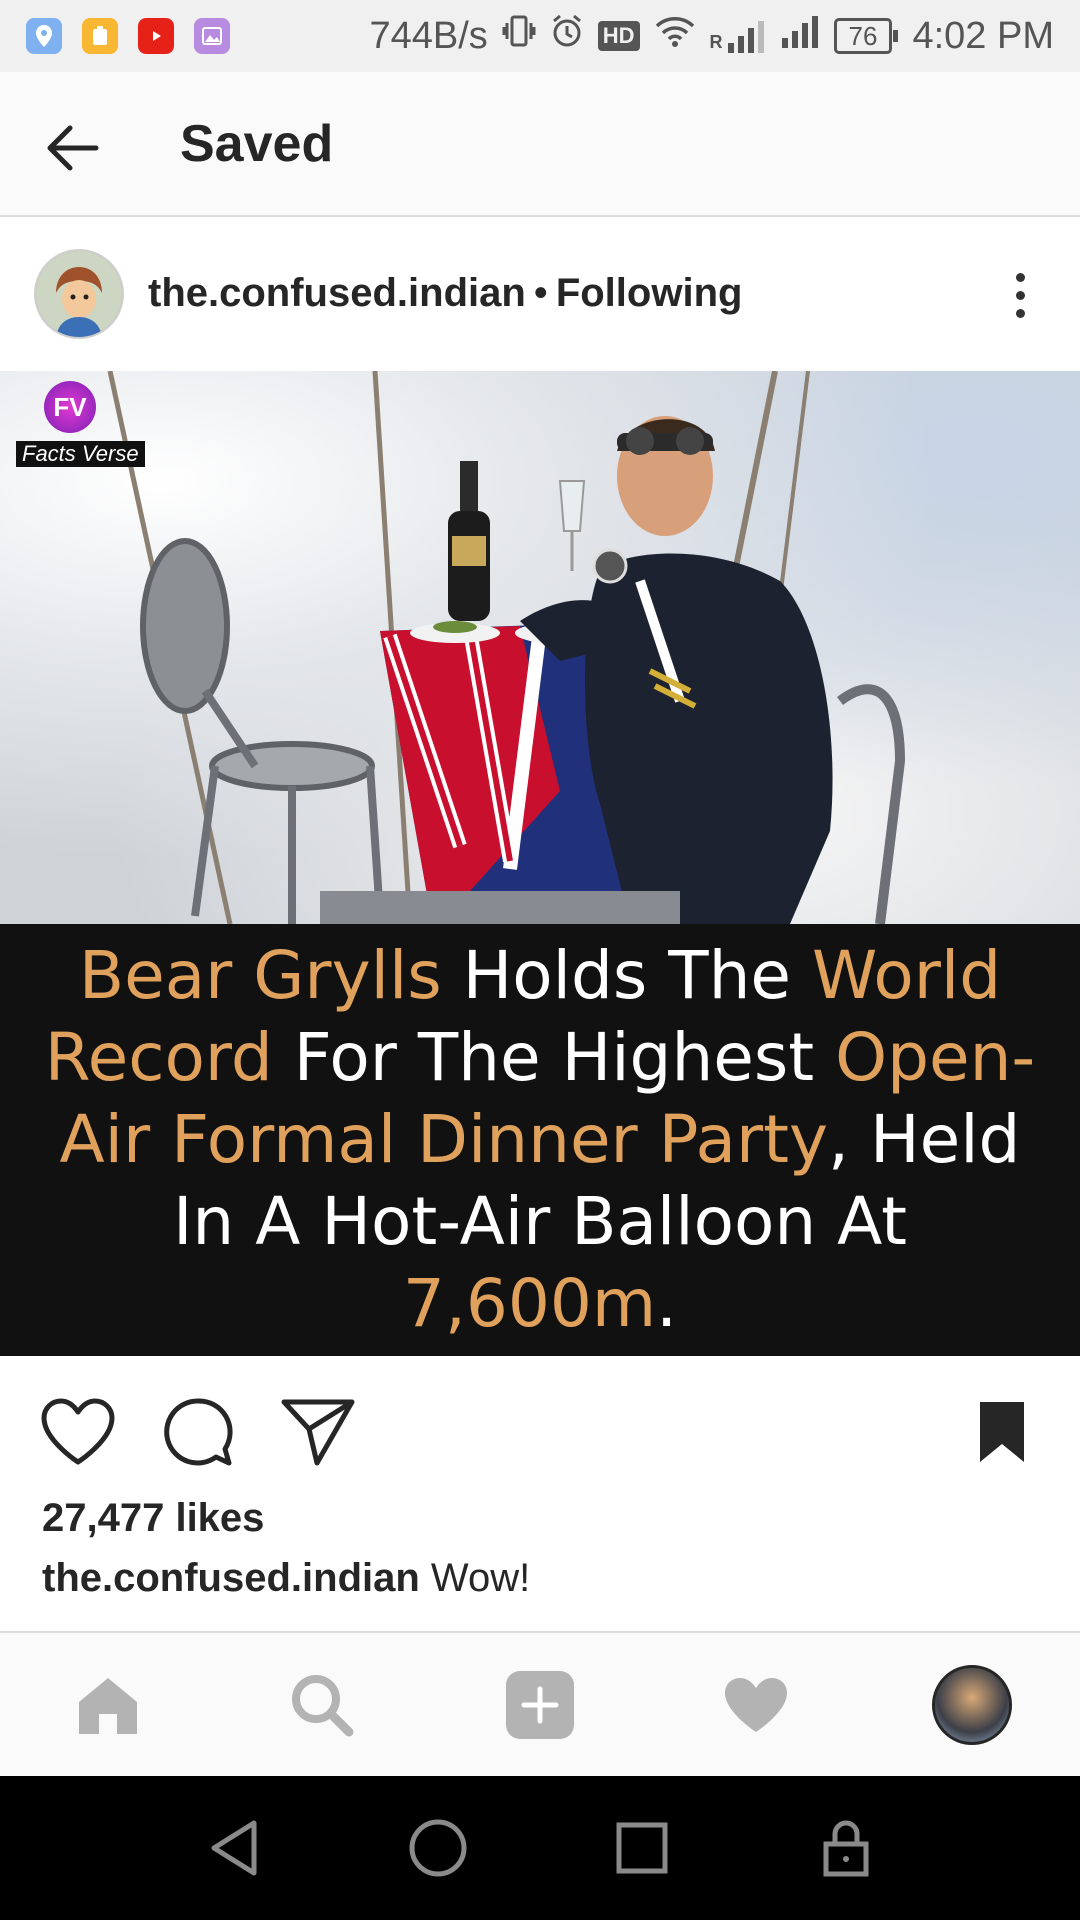 Image resolution: width=1080 pixels, height=1920 pixels. I want to click on youtube-icon, so click(156, 36).